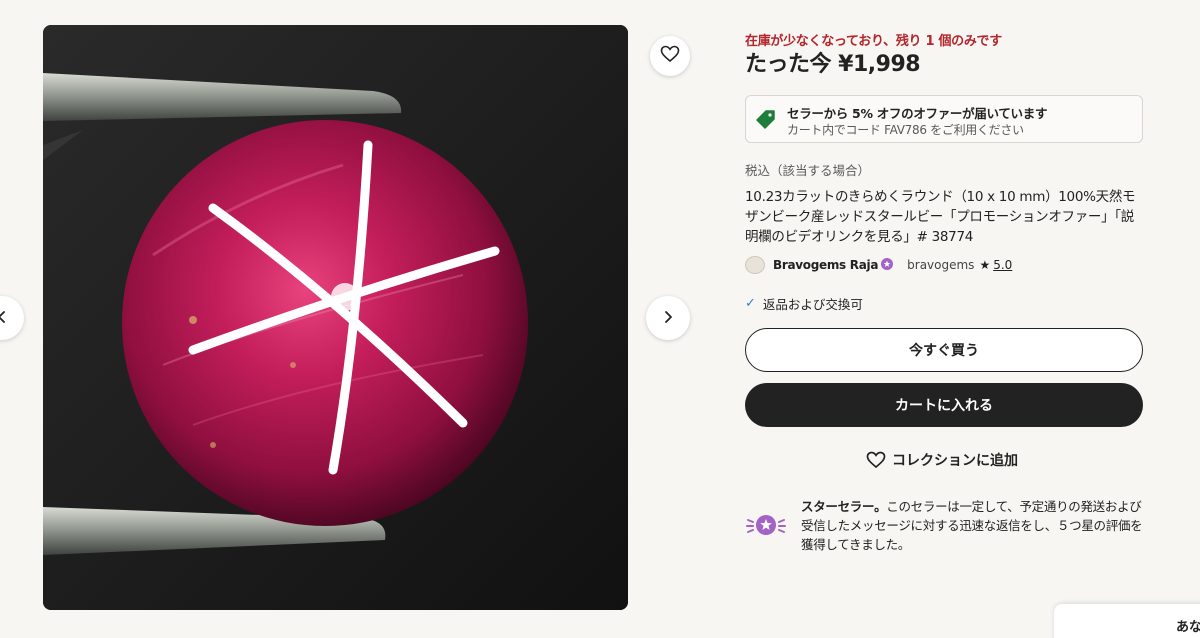  What do you see at coordinates (844, 506) in the screenshot?
I see `star-seller-heading: スターセラー。` at bounding box center [844, 506].